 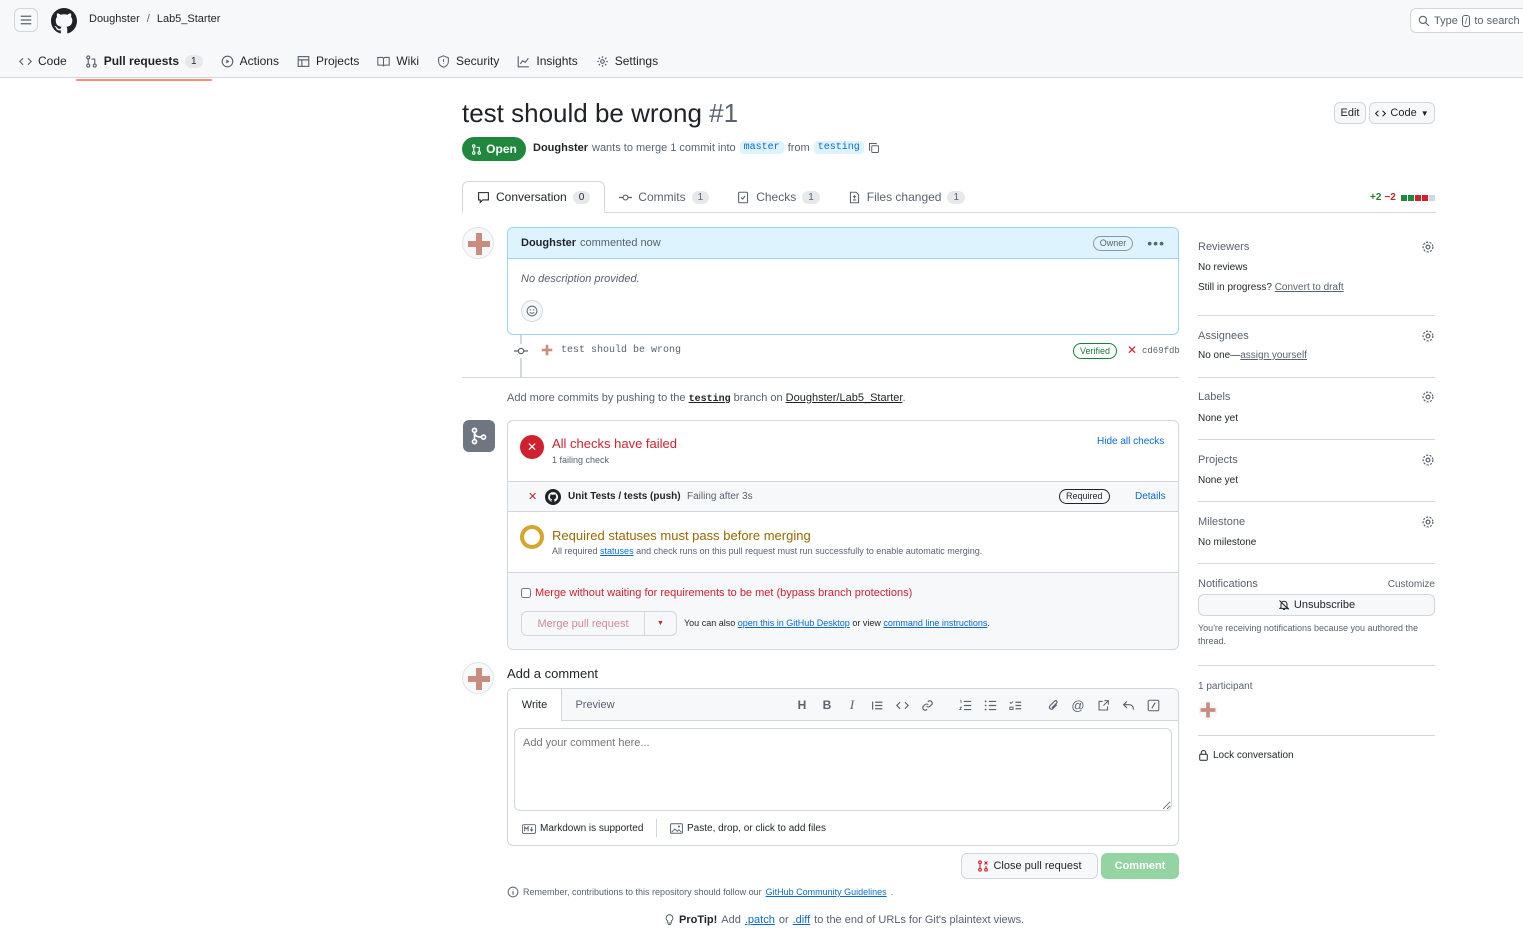 I want to click on menu-button, so click(x=26, y=20).